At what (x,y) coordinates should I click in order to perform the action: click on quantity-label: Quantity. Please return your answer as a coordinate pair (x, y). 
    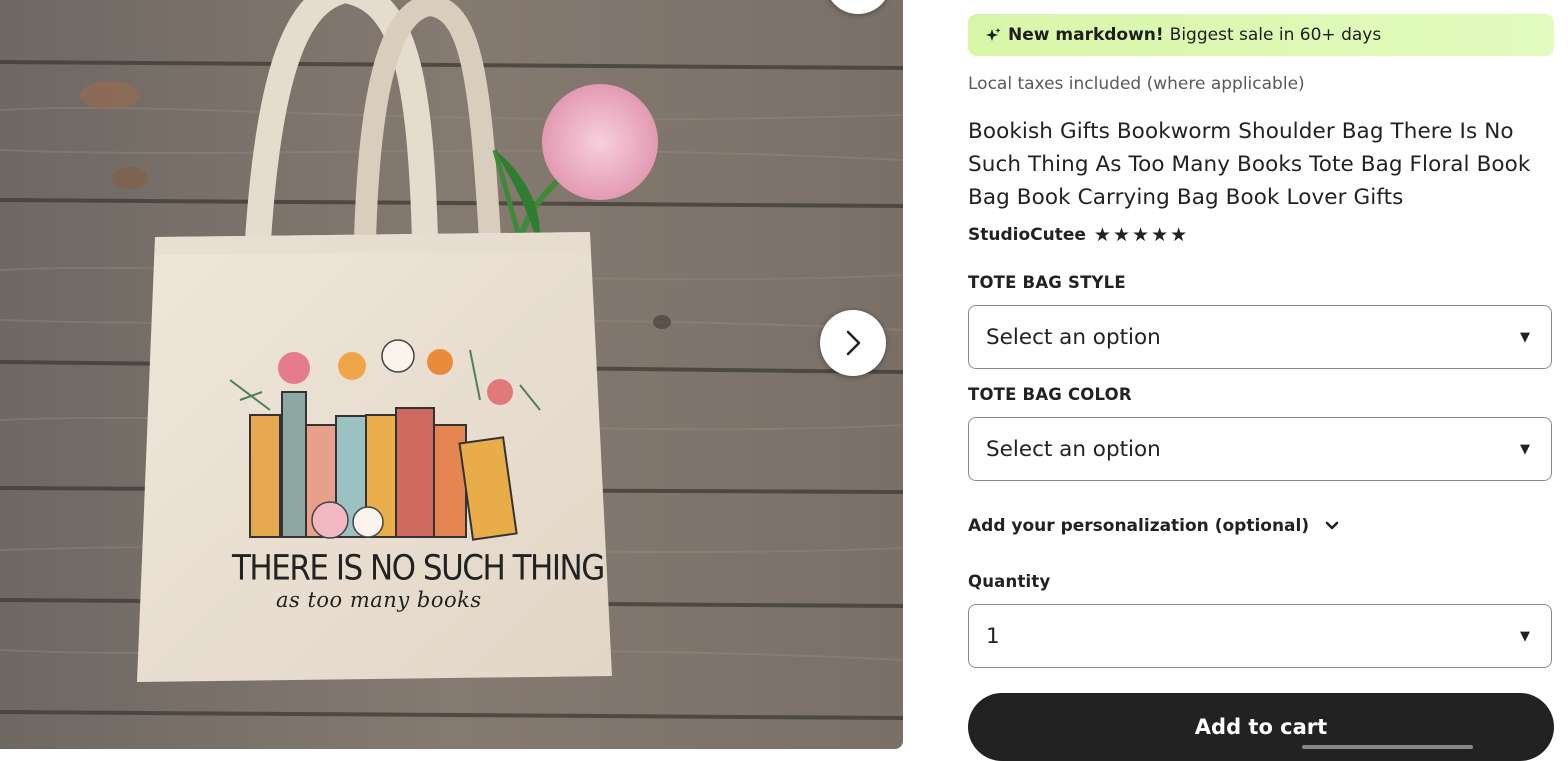
    Looking at the image, I should click on (1009, 581).